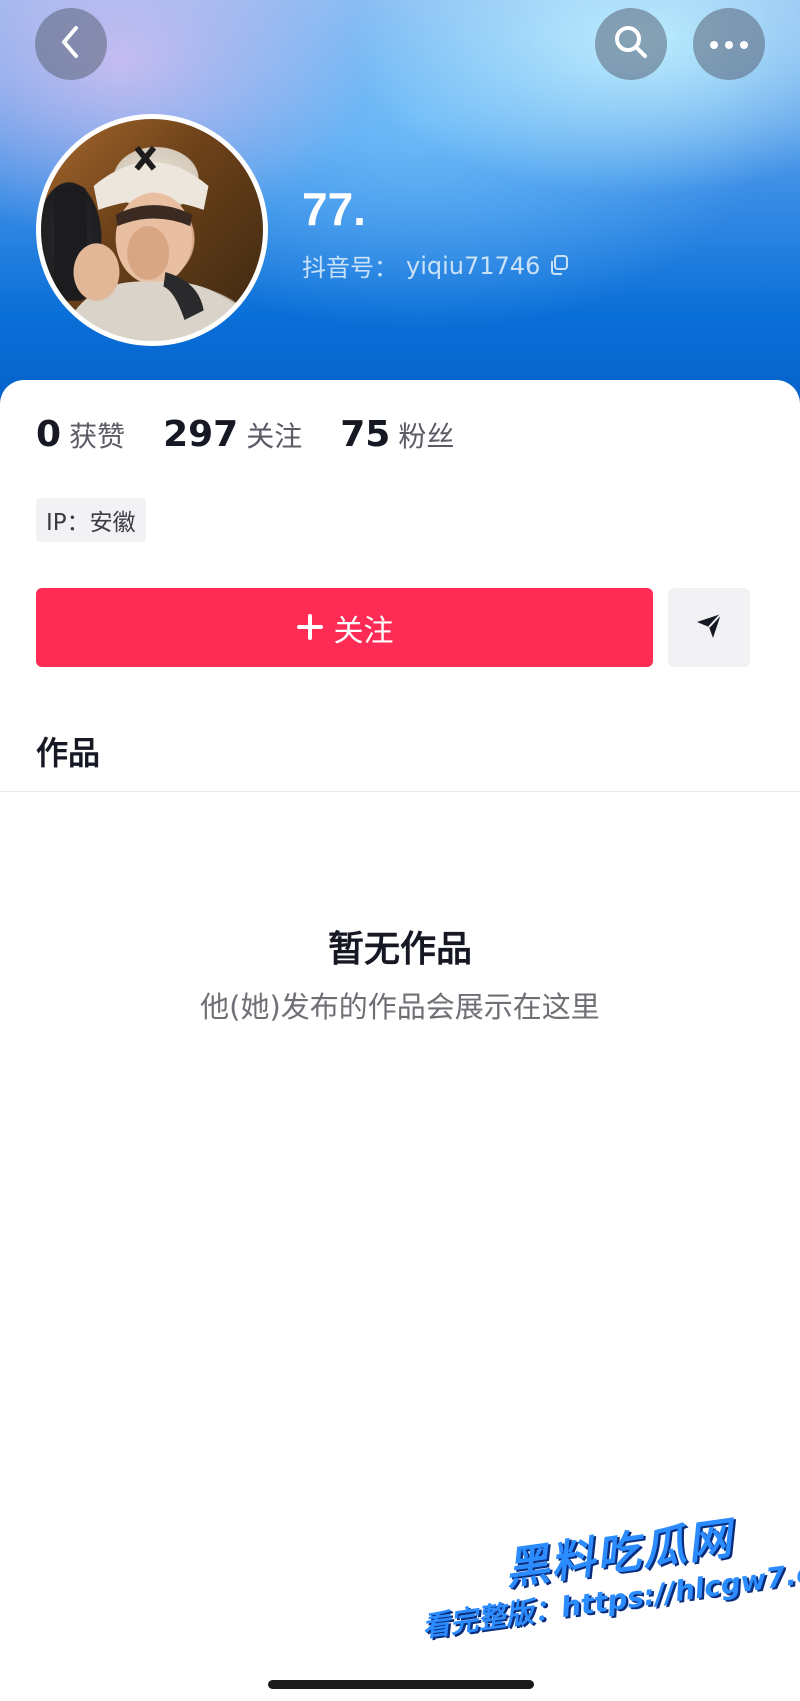 The height and width of the screenshot is (1701, 800). I want to click on home-indicator, so click(401, 1684).